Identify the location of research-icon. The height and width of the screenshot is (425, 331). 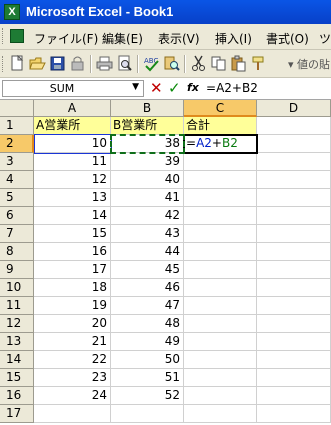
(171, 63).